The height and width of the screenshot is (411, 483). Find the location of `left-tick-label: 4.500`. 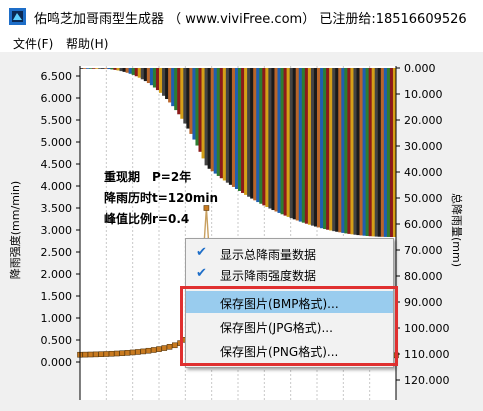

left-tick-label: 4.500 is located at coordinates (57, 164).